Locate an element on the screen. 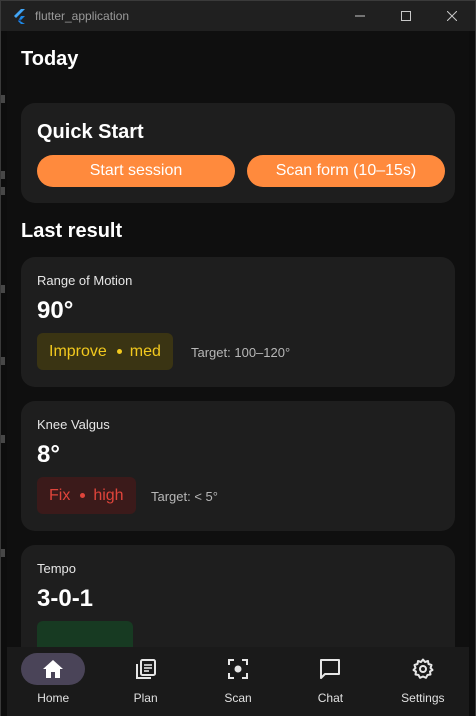 This screenshot has height=716, width=476. minimize-button is located at coordinates (360, 16).